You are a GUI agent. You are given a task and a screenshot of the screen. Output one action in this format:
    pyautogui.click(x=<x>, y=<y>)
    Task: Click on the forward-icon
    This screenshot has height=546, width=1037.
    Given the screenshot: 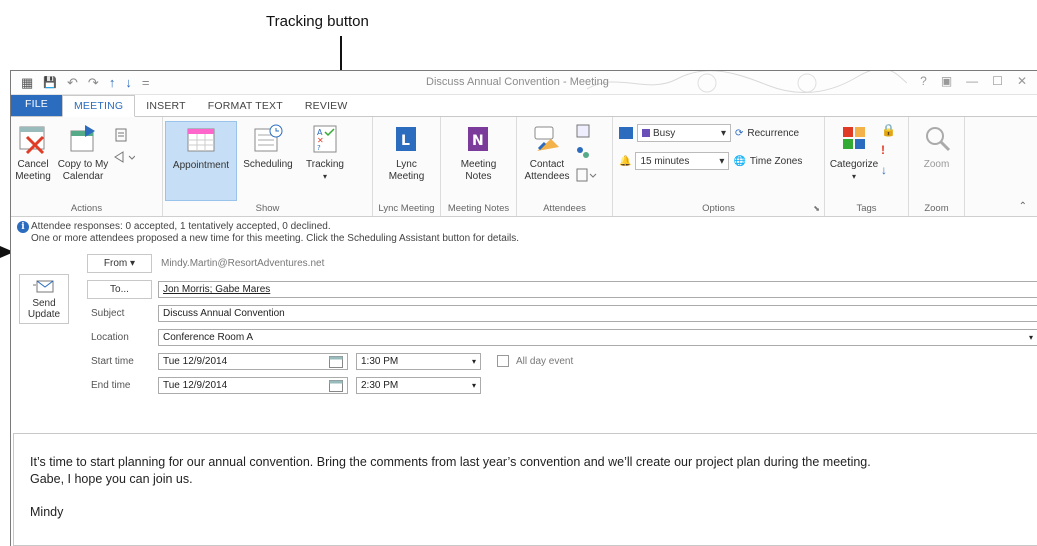 What is the action you would take?
    pyautogui.click(x=124, y=157)
    